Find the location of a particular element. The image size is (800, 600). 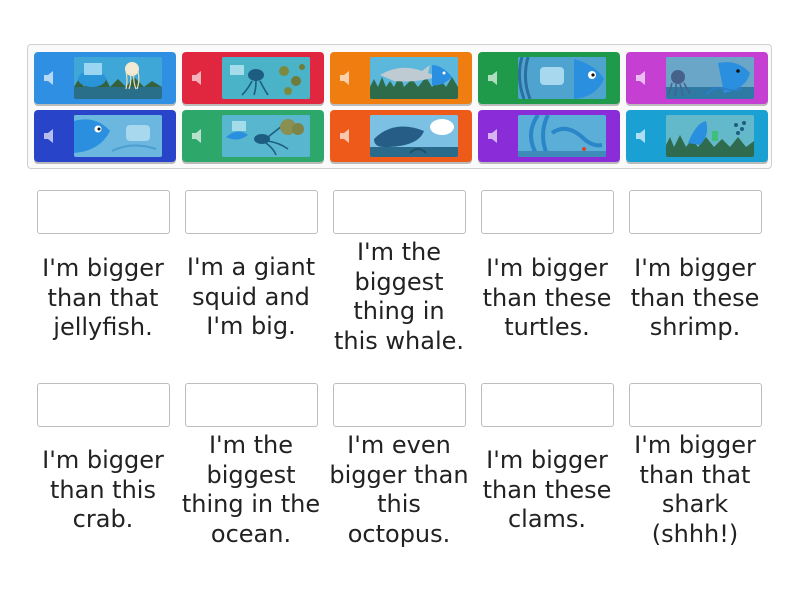

octopus-picture is located at coordinates (710, 78).